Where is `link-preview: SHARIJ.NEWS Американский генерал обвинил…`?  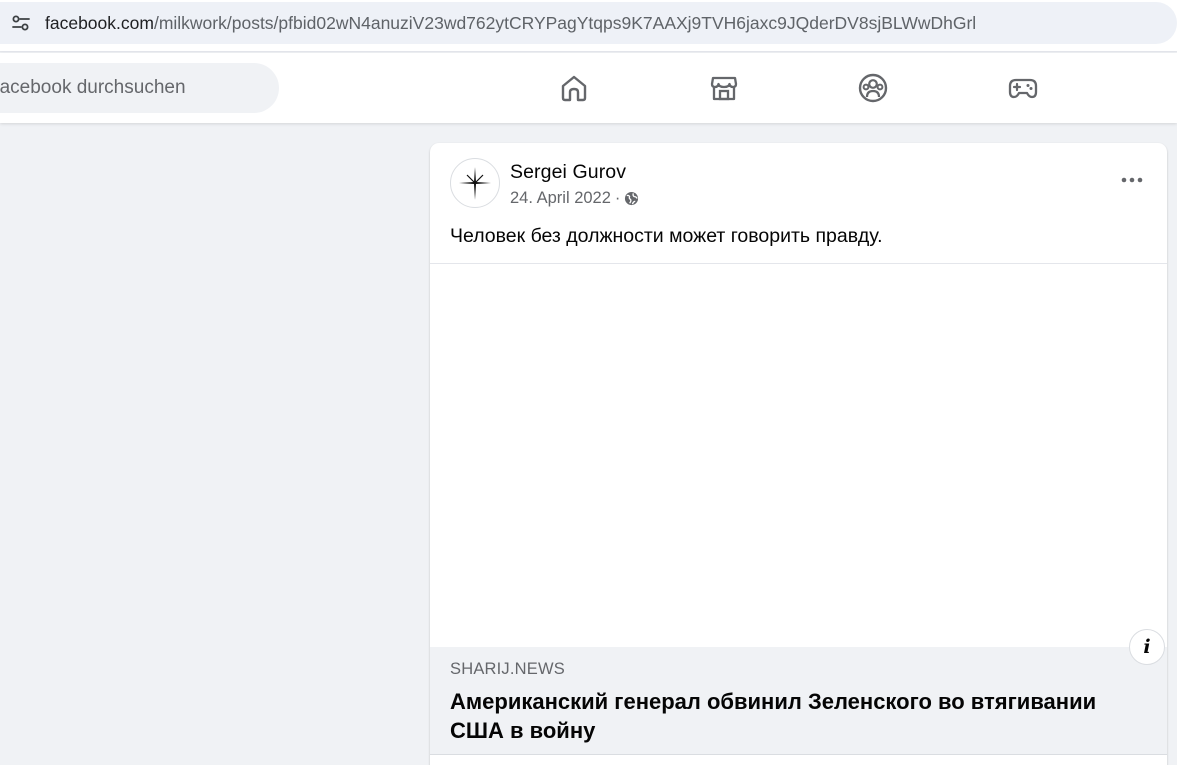
link-preview: SHARIJ.NEWS Американский генерал обвинил… is located at coordinates (798, 701).